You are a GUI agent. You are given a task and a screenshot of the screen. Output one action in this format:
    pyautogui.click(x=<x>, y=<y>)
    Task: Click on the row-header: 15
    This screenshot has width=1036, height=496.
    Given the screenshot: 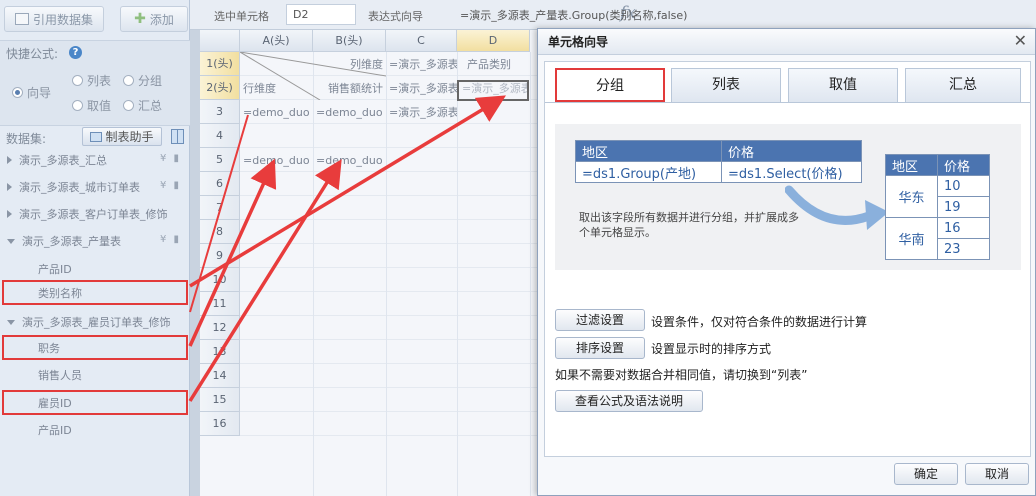 What is the action you would take?
    pyautogui.click(x=220, y=400)
    